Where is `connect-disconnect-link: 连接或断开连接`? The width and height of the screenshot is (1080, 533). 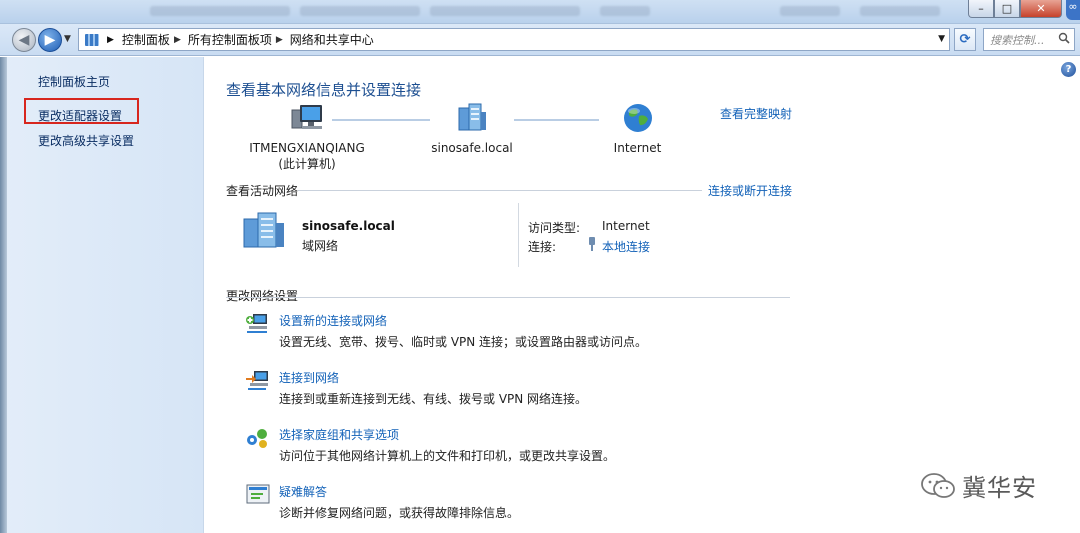
connect-disconnect-link: 连接或断开连接 is located at coordinates (750, 190).